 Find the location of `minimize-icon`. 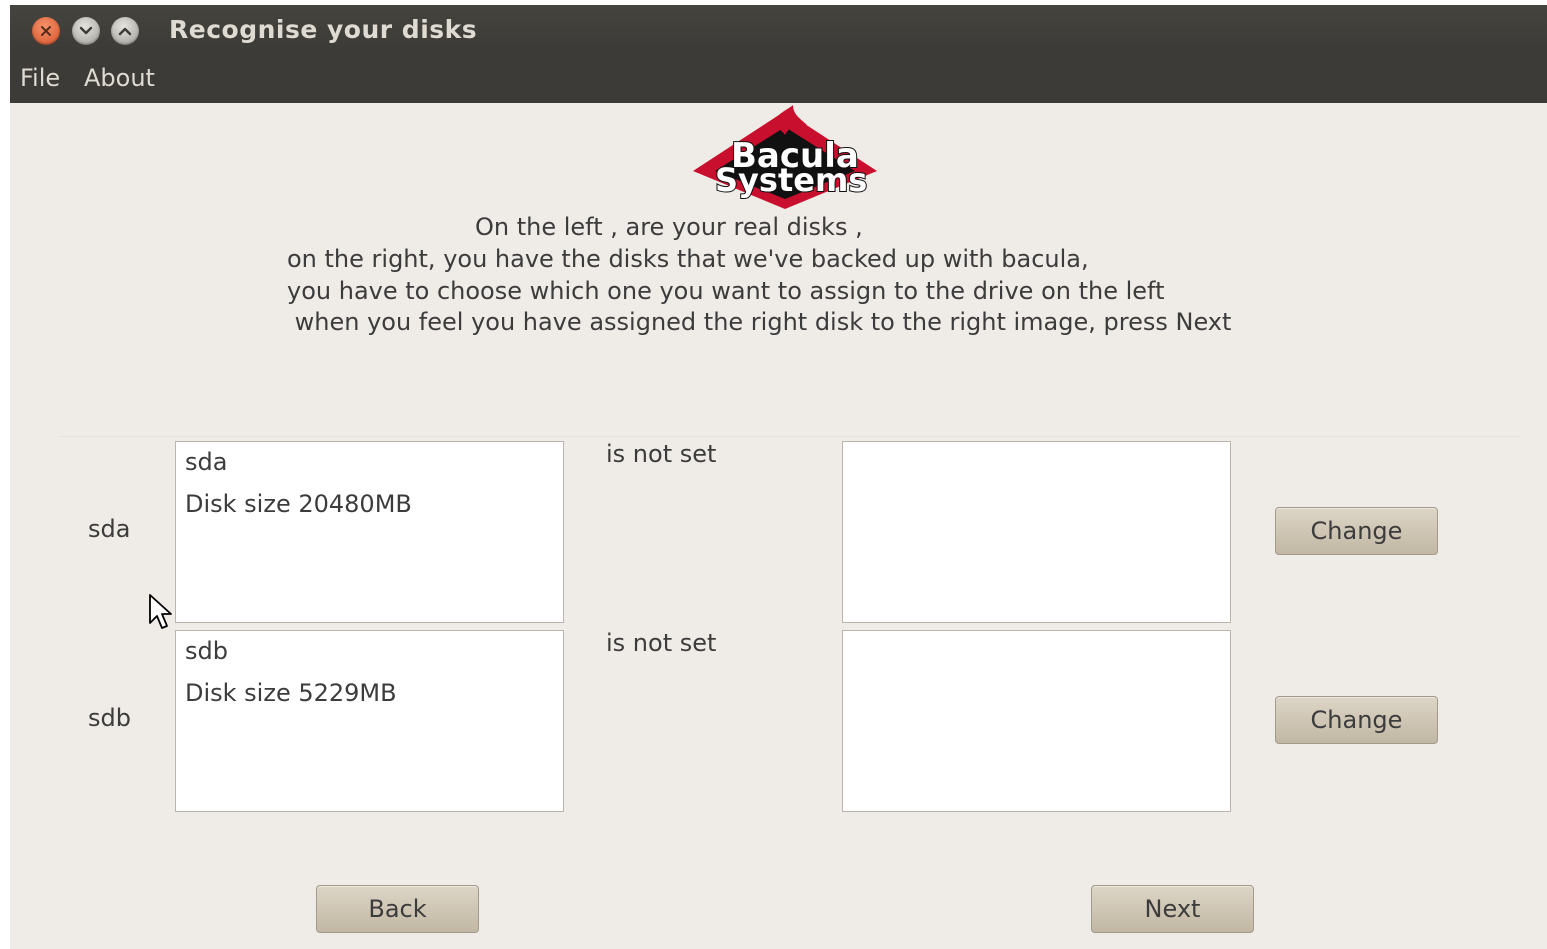

minimize-icon is located at coordinates (86, 30).